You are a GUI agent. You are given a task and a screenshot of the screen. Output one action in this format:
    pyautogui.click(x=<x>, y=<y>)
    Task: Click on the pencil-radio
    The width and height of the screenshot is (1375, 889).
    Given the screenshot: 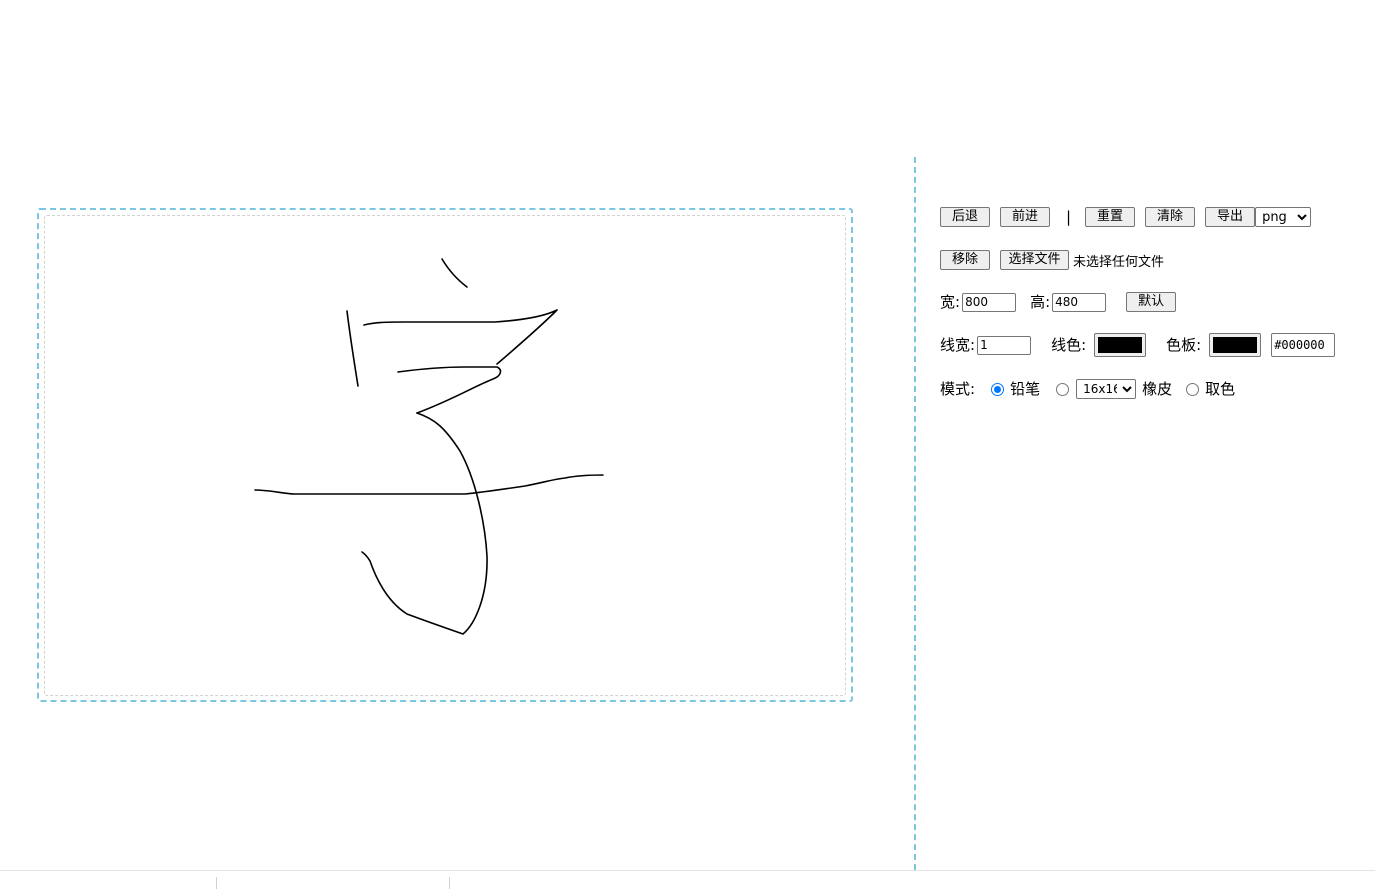 What is the action you would take?
    pyautogui.click(x=998, y=389)
    